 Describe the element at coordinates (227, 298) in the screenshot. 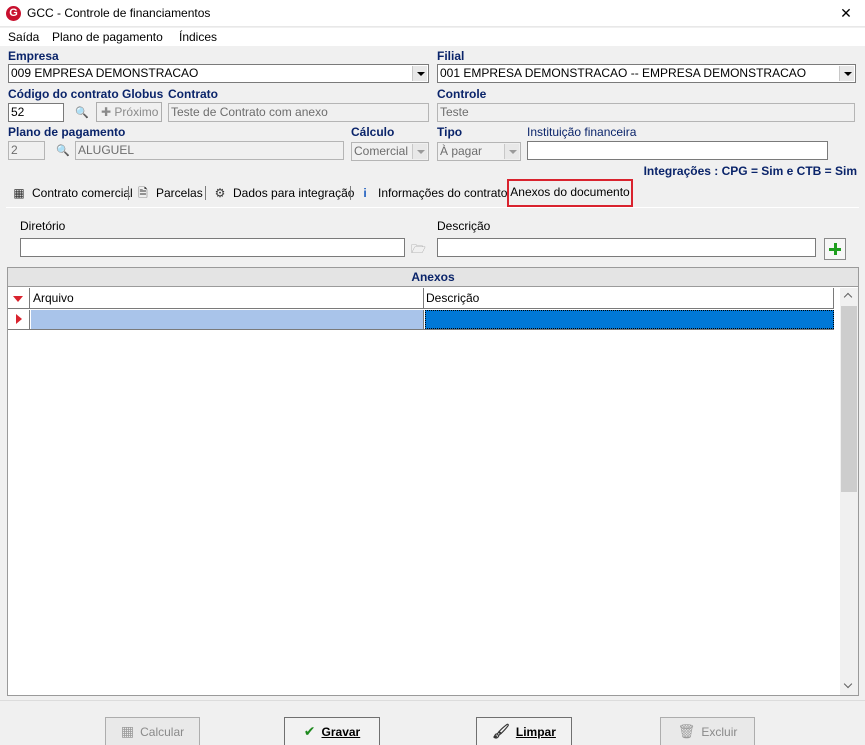

I see `column-arquivo: Arquivo` at that location.